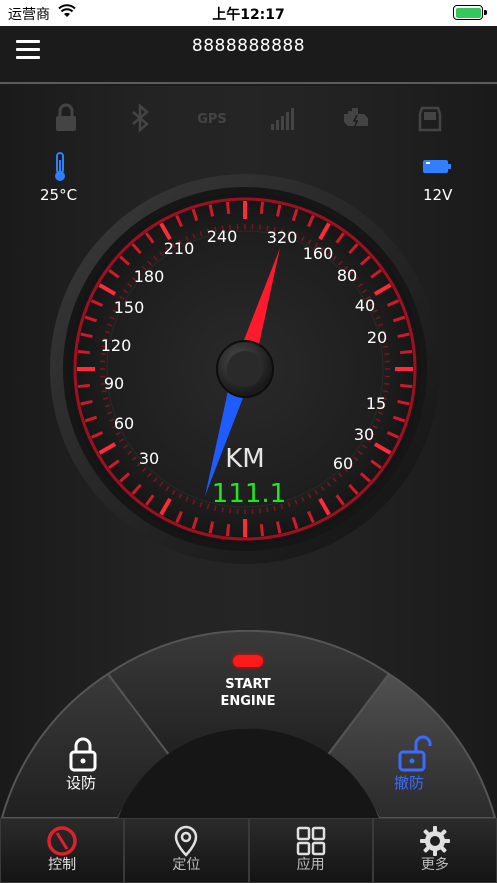 This screenshot has height=883, width=497. I want to click on signal-icon, so click(282, 119).